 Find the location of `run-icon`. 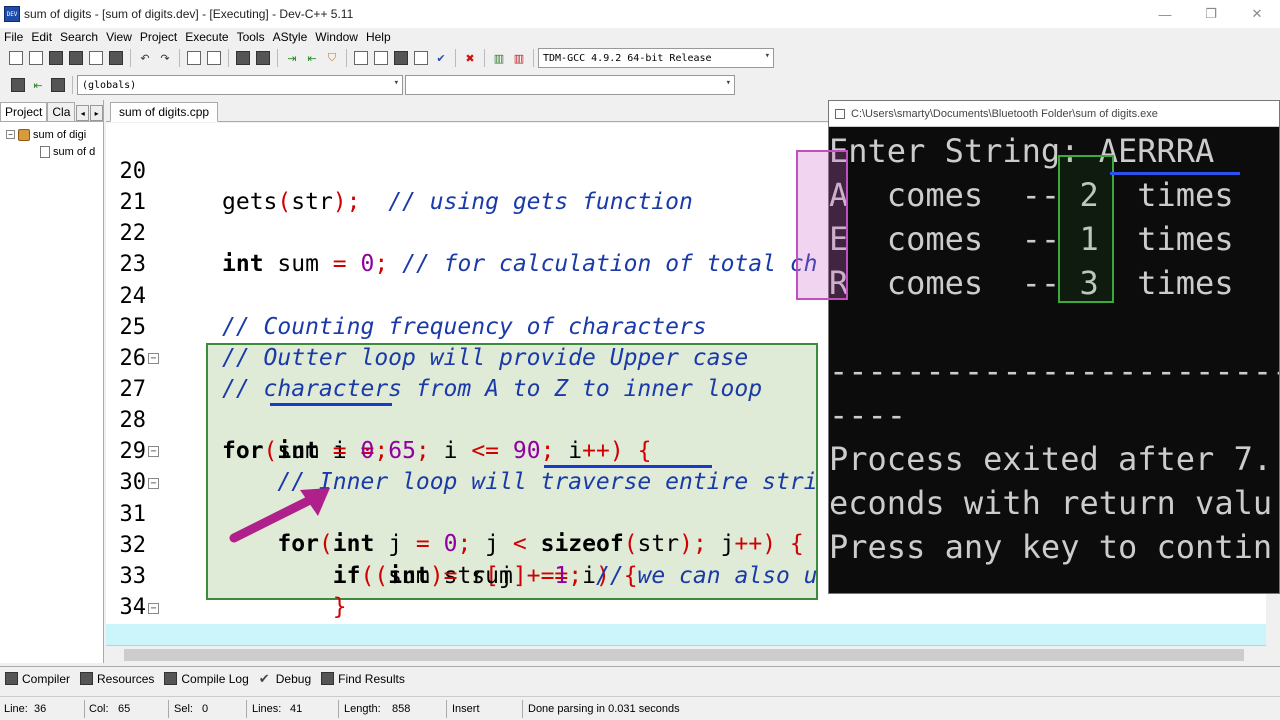

run-icon is located at coordinates (381, 58).